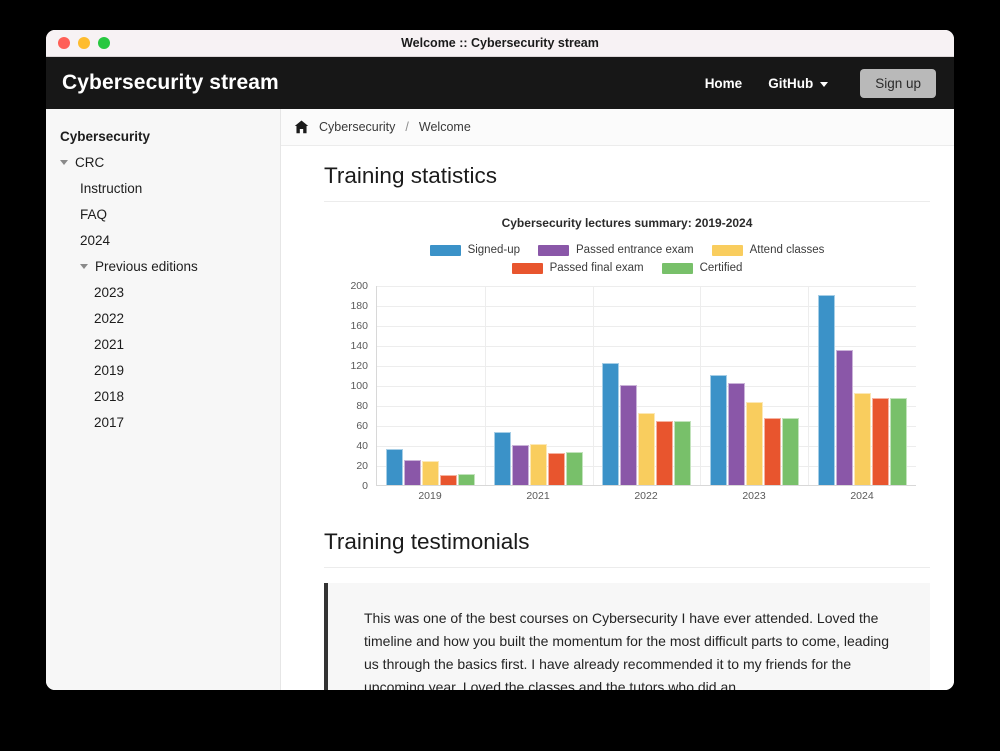  What do you see at coordinates (362, 406) in the screenshot?
I see `y-axis-tick: 80` at bounding box center [362, 406].